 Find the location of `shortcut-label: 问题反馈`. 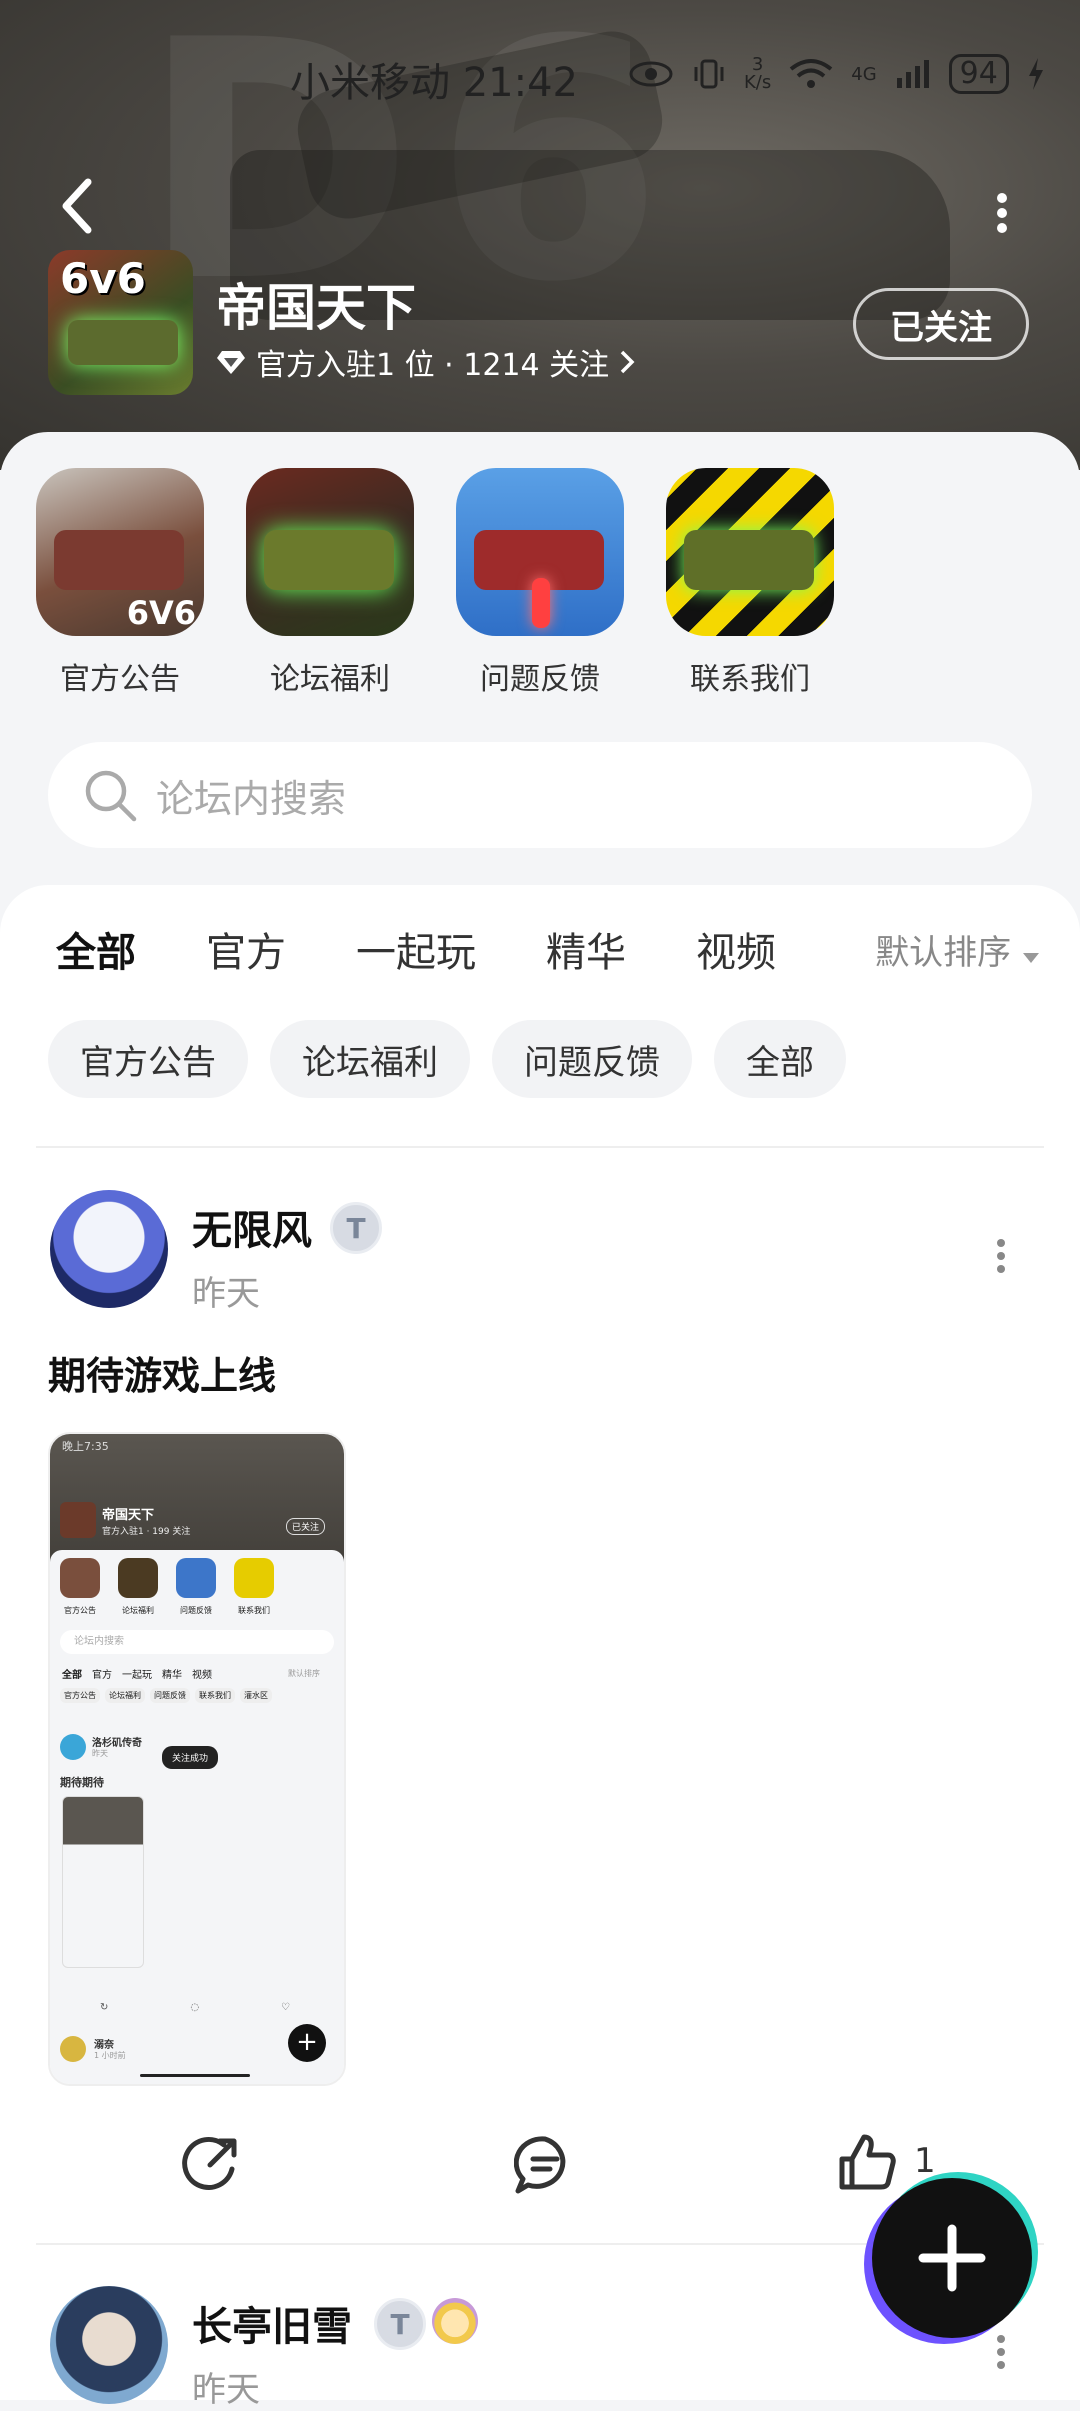

shortcut-label: 问题反馈 is located at coordinates (540, 679).